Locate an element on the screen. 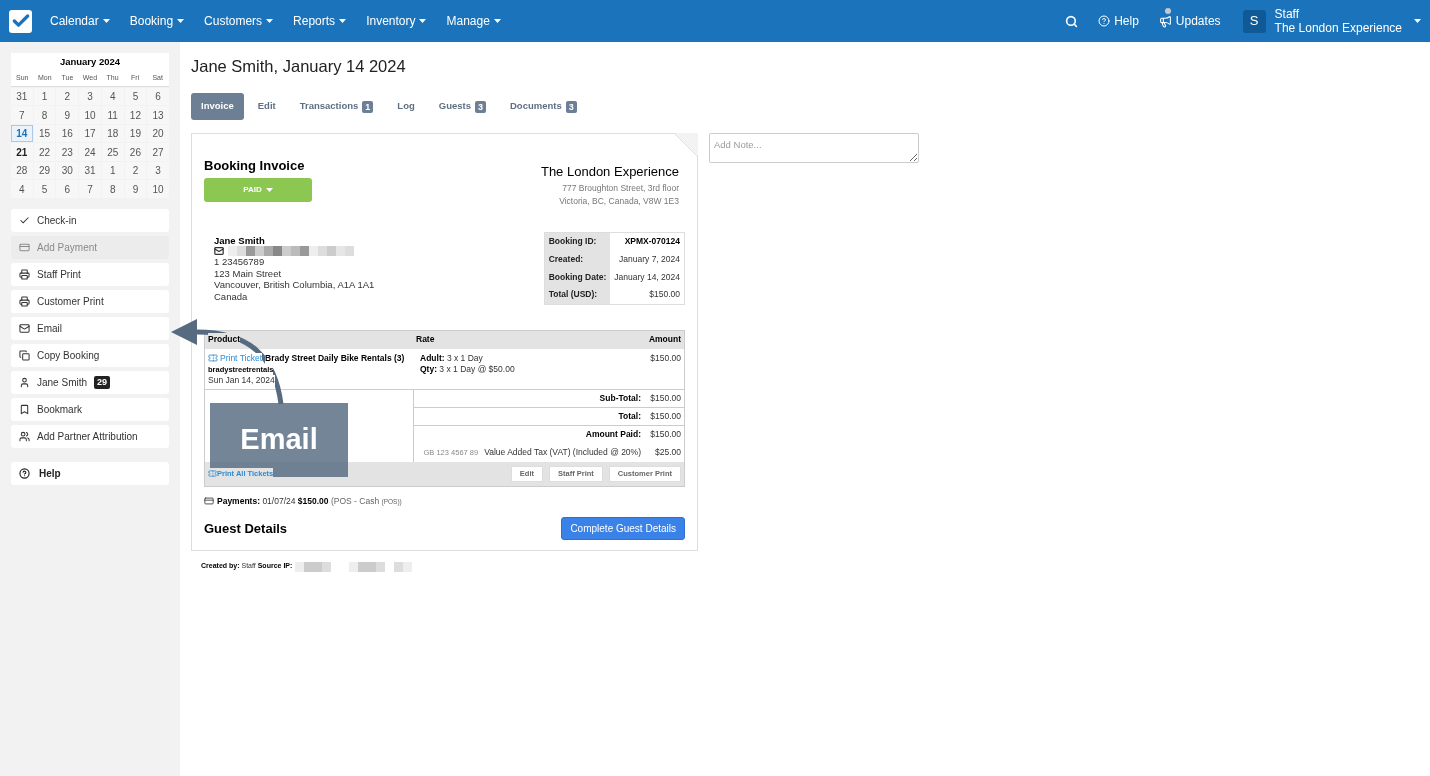  tax-label: Value Added Tax (VAT) (Included @ 20%) is located at coordinates (562, 452).